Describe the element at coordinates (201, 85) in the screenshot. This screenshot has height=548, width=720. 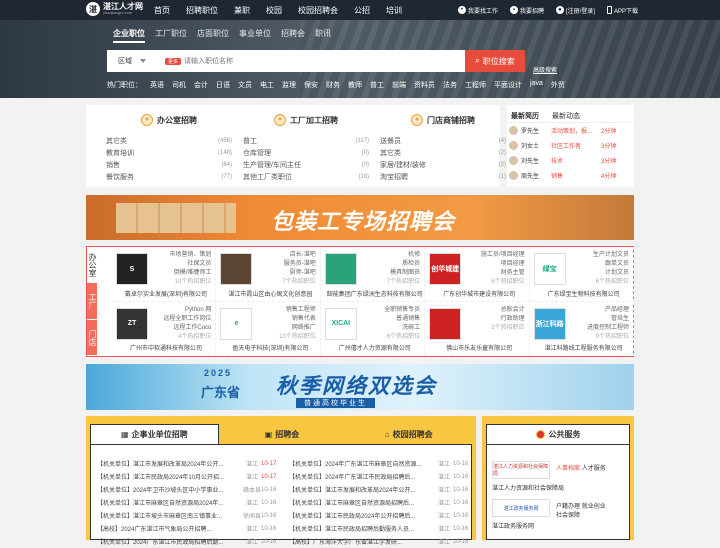
I see `hot-job-link: 会计` at that location.